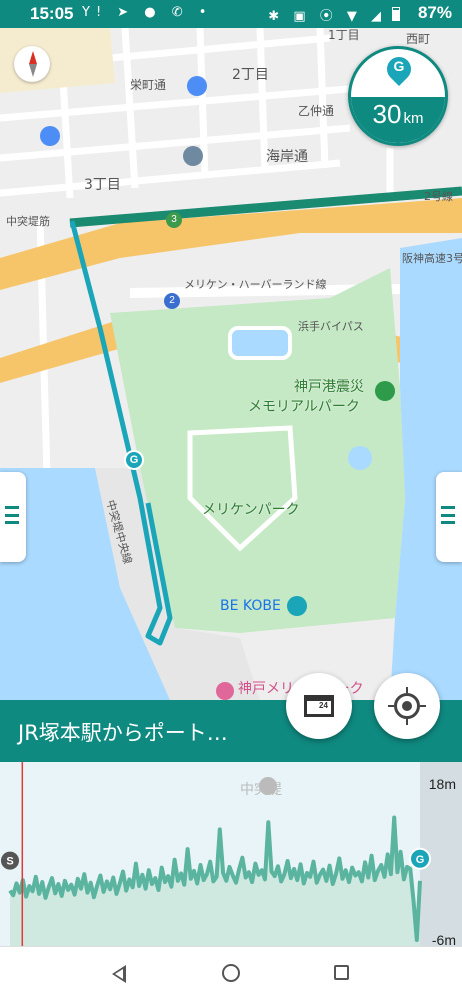  Describe the element at coordinates (316, 111) in the screenshot. I see `map-label-otsunaka: 乙仲通` at that location.